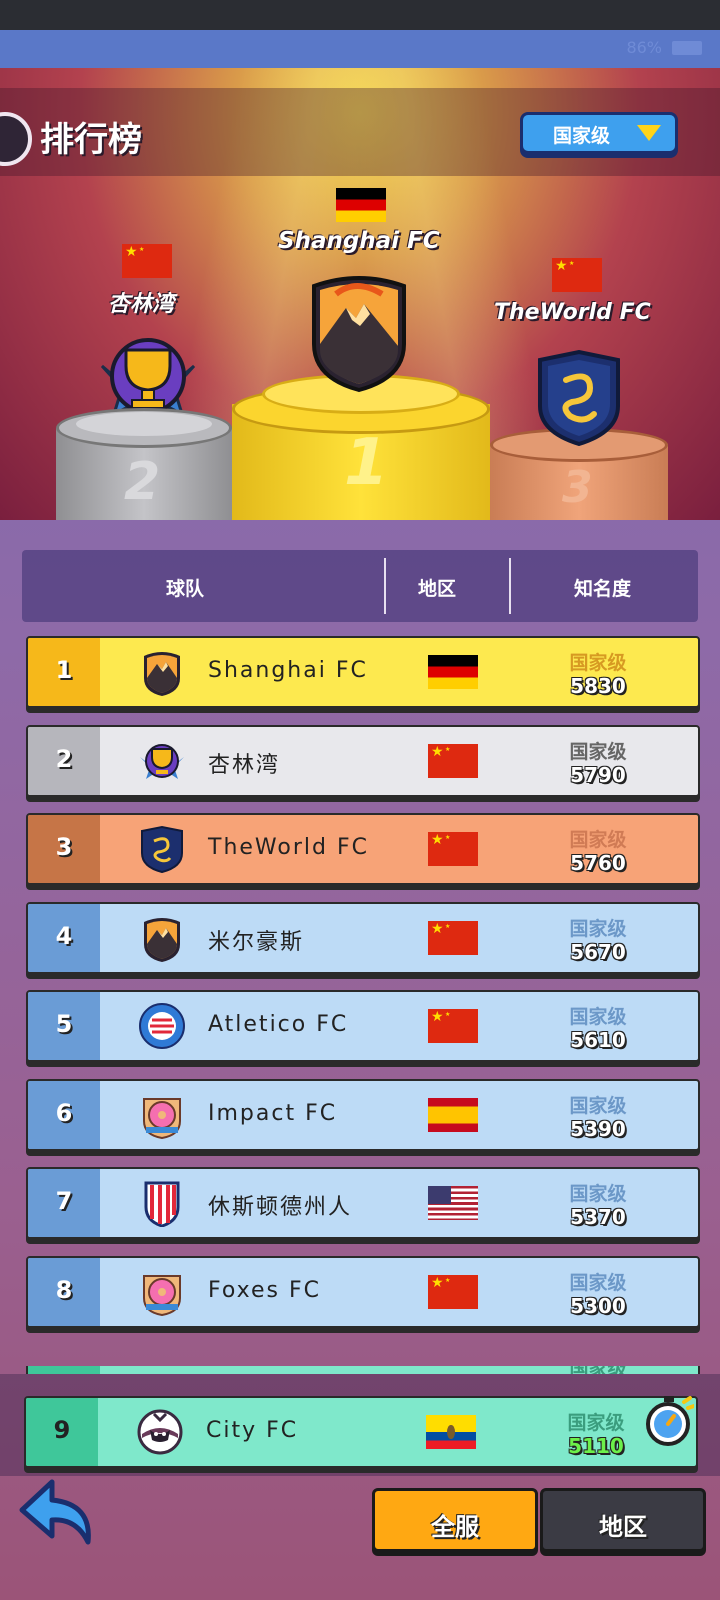 The width and height of the screenshot is (720, 1600). What do you see at coordinates (598, 1305) in the screenshot?
I see `row-fame: 5300` at bounding box center [598, 1305].